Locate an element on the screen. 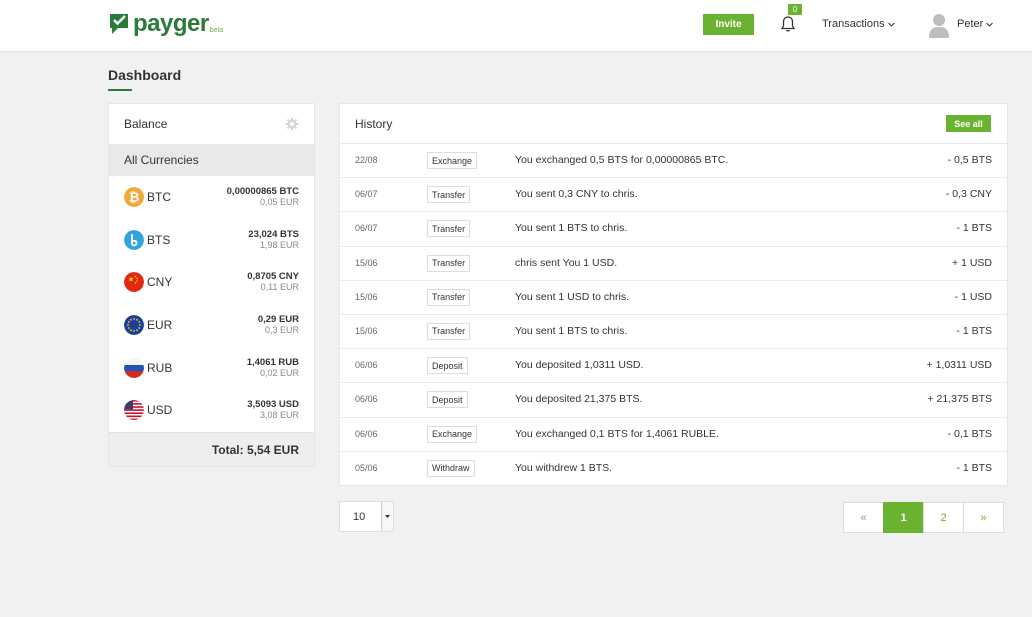 This screenshot has width=1032, height=617. row-amount: - 0,5 BTS is located at coordinates (969, 160).